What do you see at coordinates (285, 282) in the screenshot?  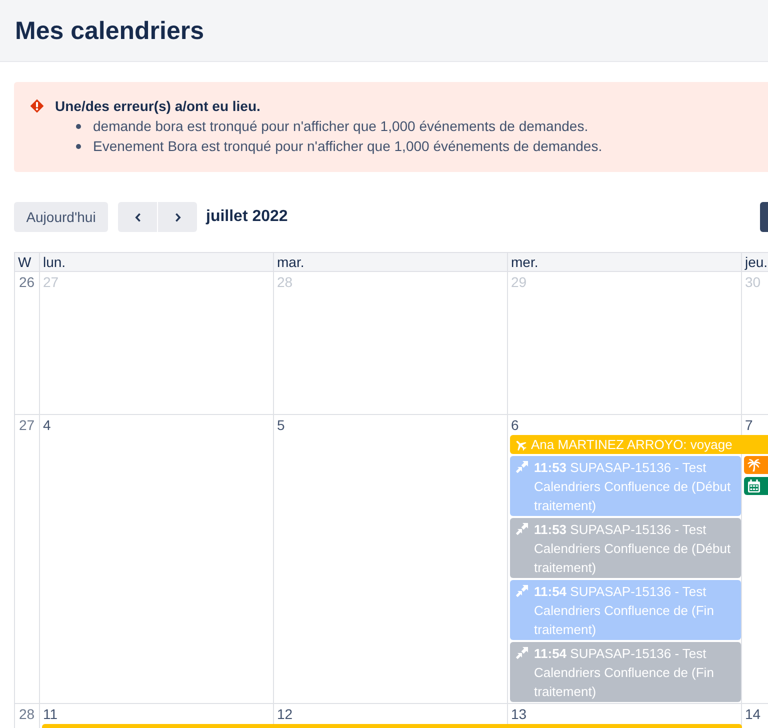 I see `day-number: 28` at bounding box center [285, 282].